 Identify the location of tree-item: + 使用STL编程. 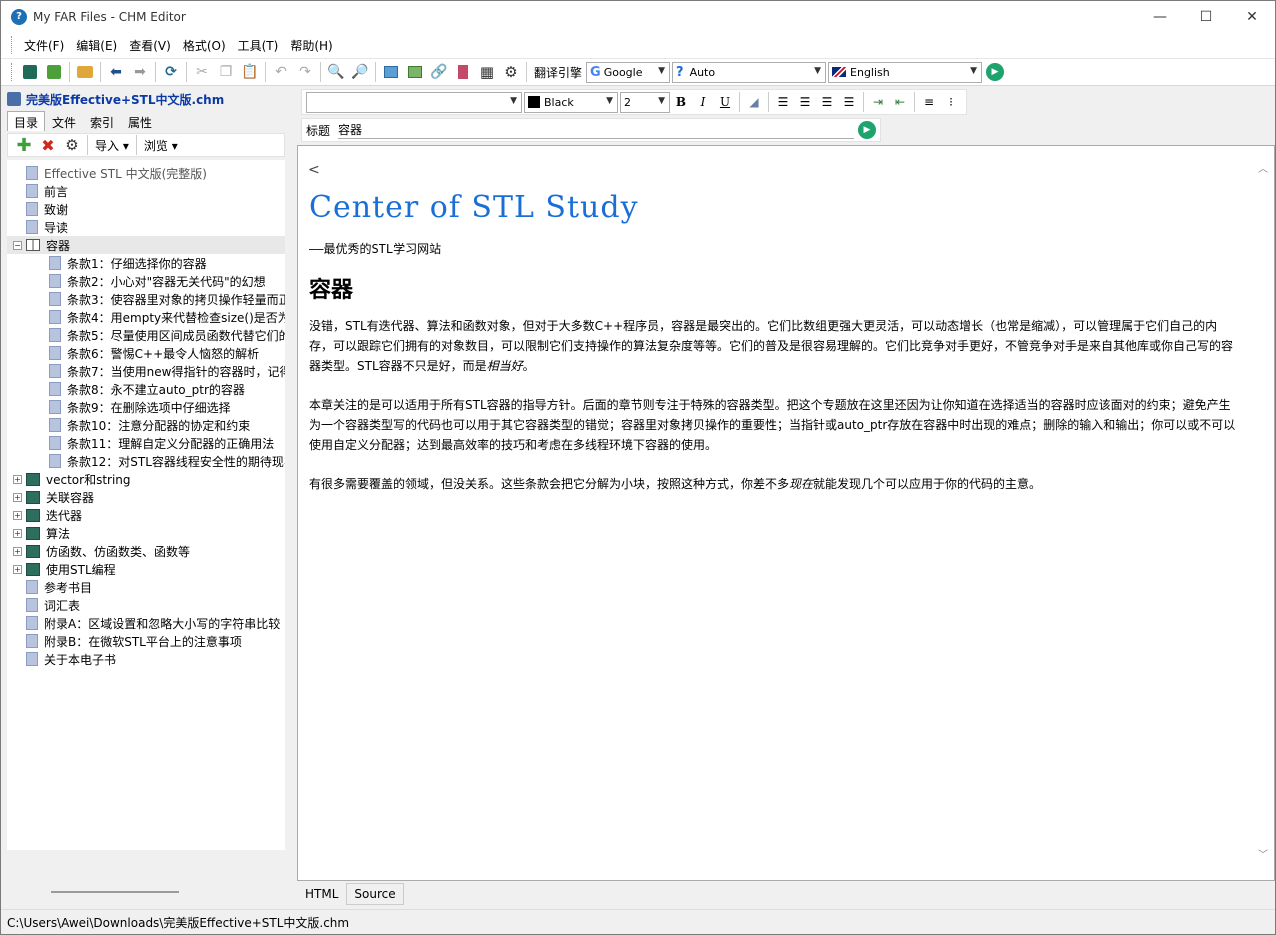
(64, 569).